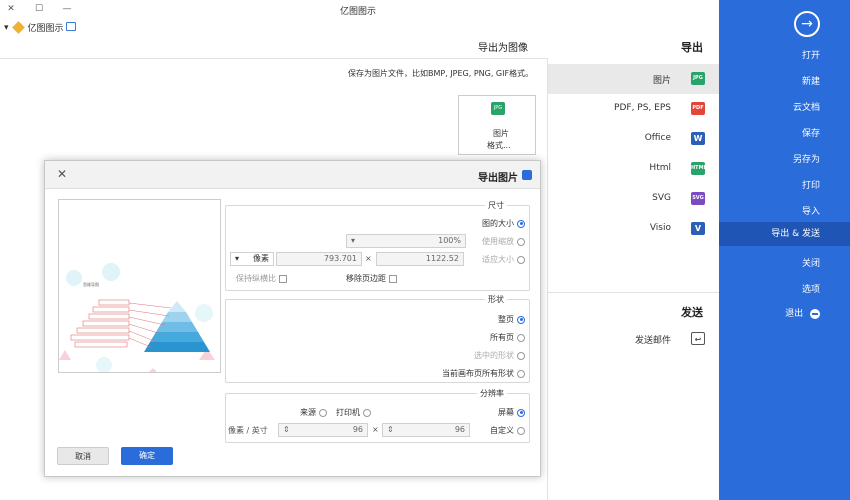  I want to click on mail-icon: ↩, so click(698, 338).